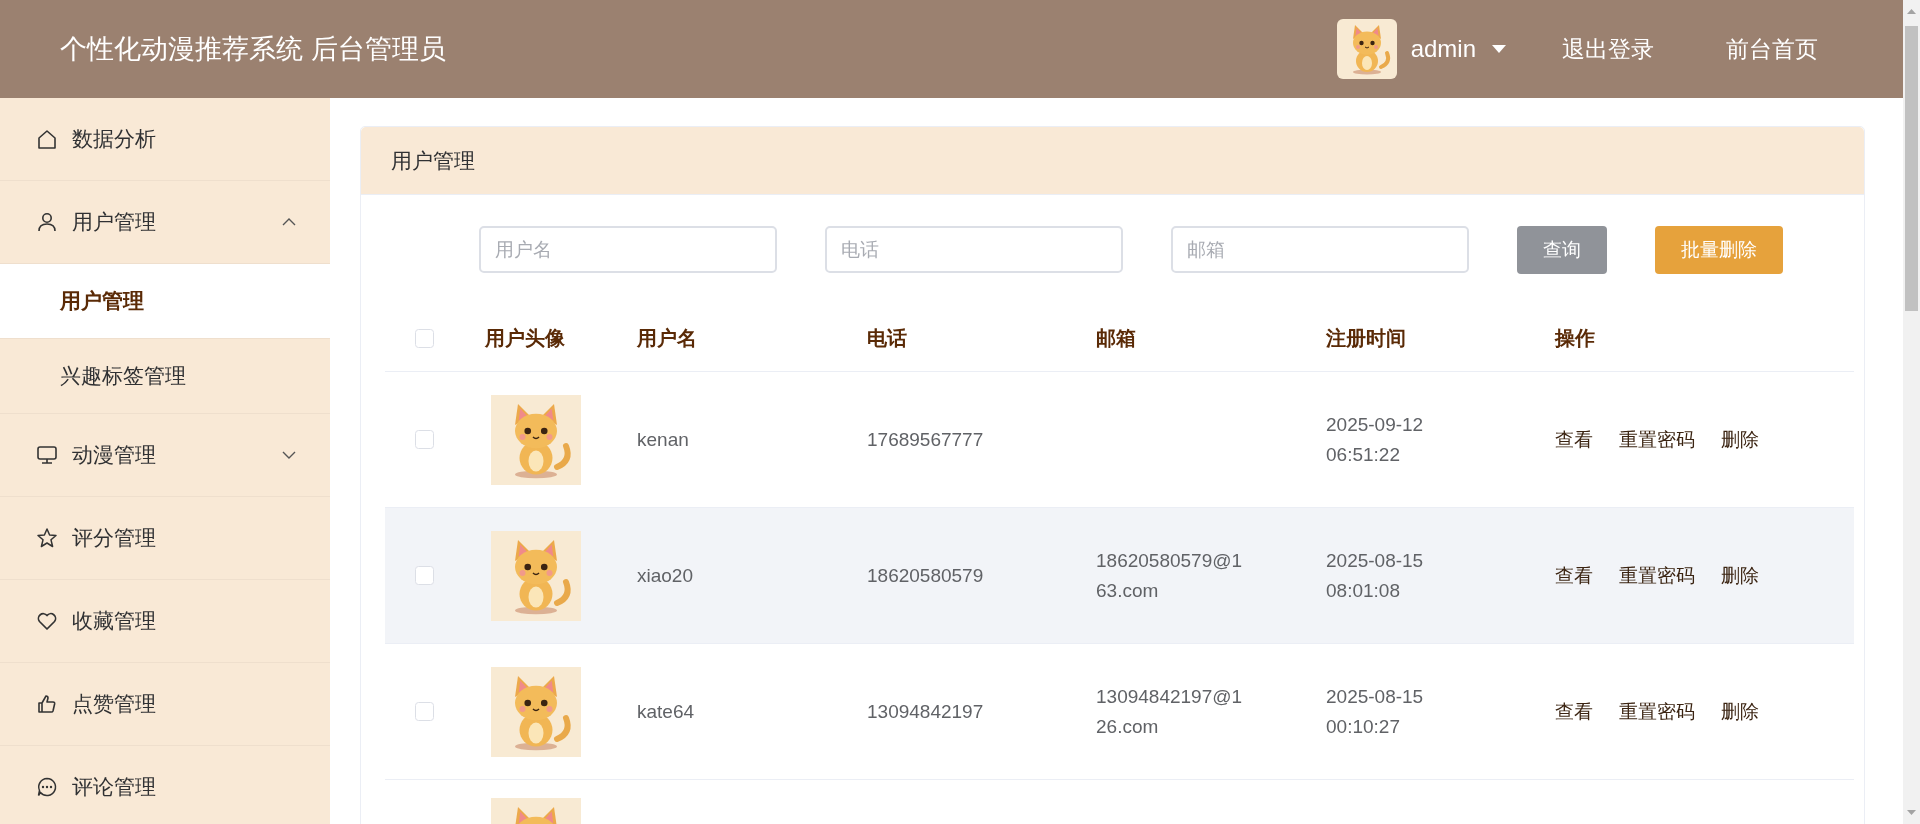  What do you see at coordinates (974, 249) in the screenshot?
I see `search-field: 电话` at bounding box center [974, 249].